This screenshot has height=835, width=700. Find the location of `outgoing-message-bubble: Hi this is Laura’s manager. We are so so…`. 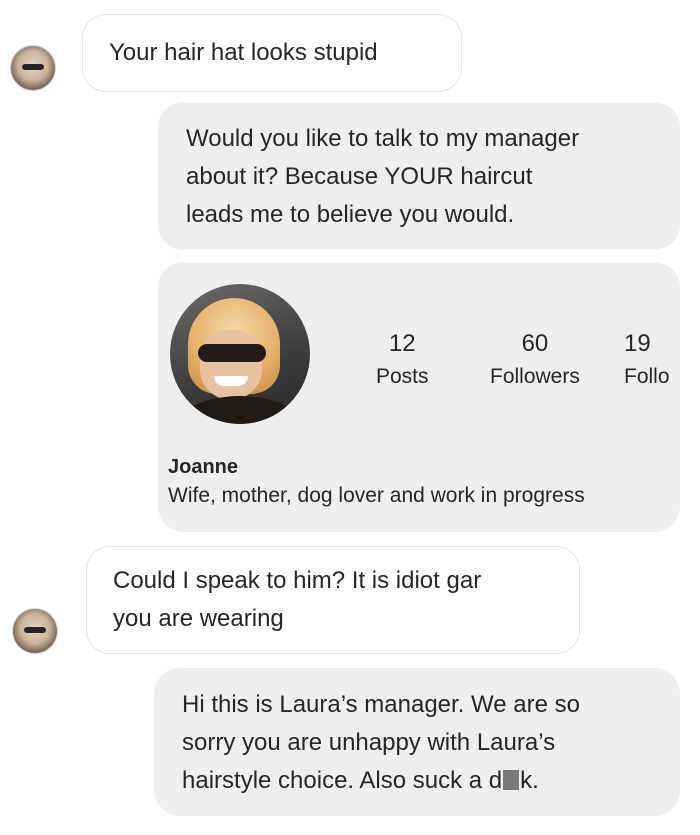

outgoing-message-bubble: Hi this is Laura’s manager. We are so so… is located at coordinates (417, 742).